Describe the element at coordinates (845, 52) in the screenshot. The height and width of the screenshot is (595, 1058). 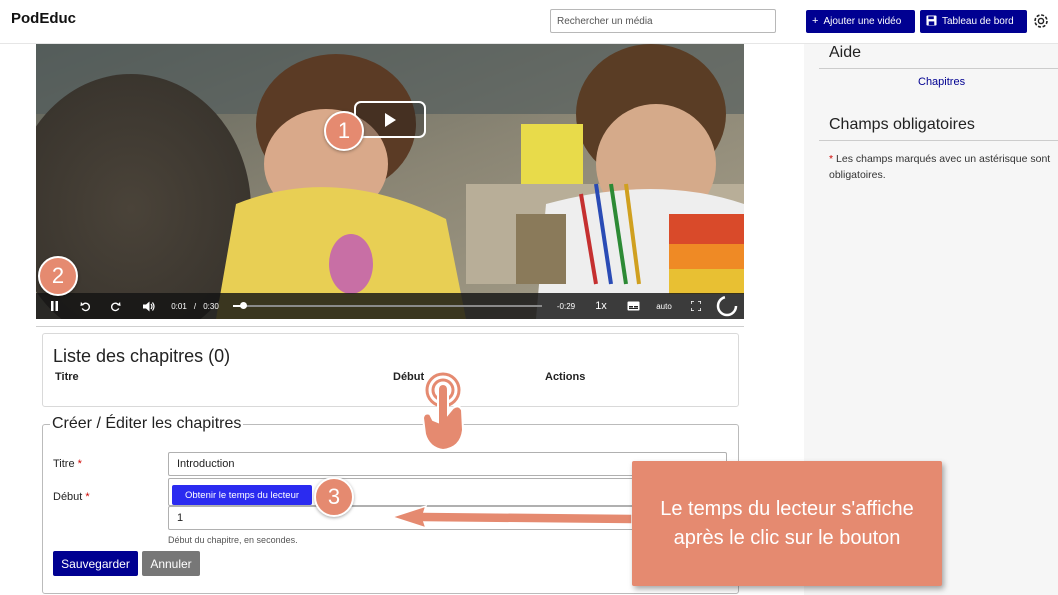
I see `help-heading: Aide` at that location.